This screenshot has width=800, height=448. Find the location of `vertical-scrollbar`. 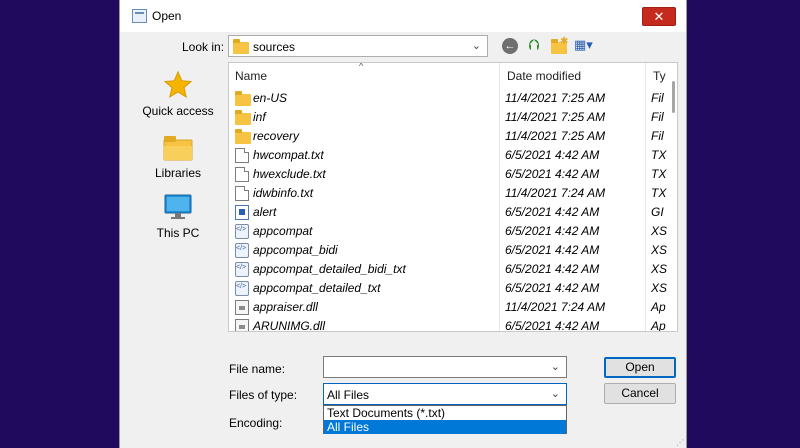

vertical-scrollbar is located at coordinates (673, 197).